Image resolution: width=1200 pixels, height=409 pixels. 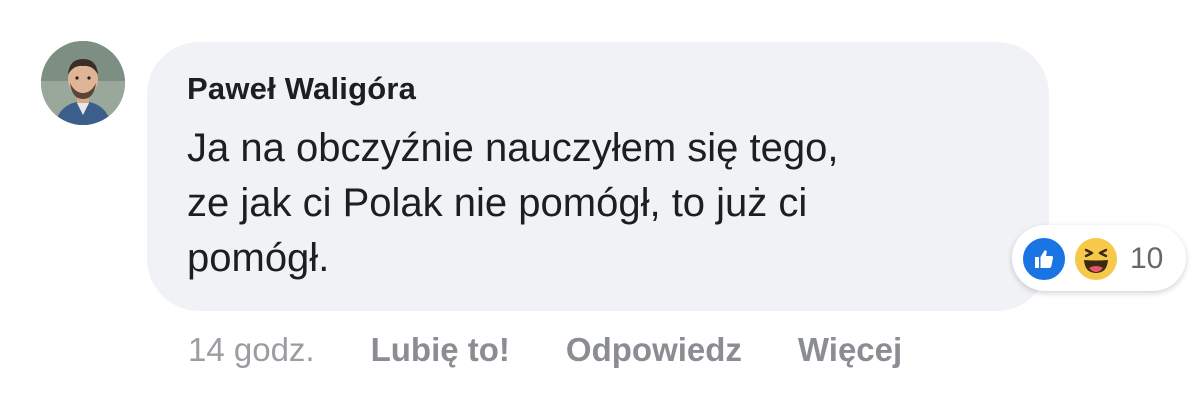 What do you see at coordinates (1096, 259) in the screenshot?
I see `haha-icon` at bounding box center [1096, 259].